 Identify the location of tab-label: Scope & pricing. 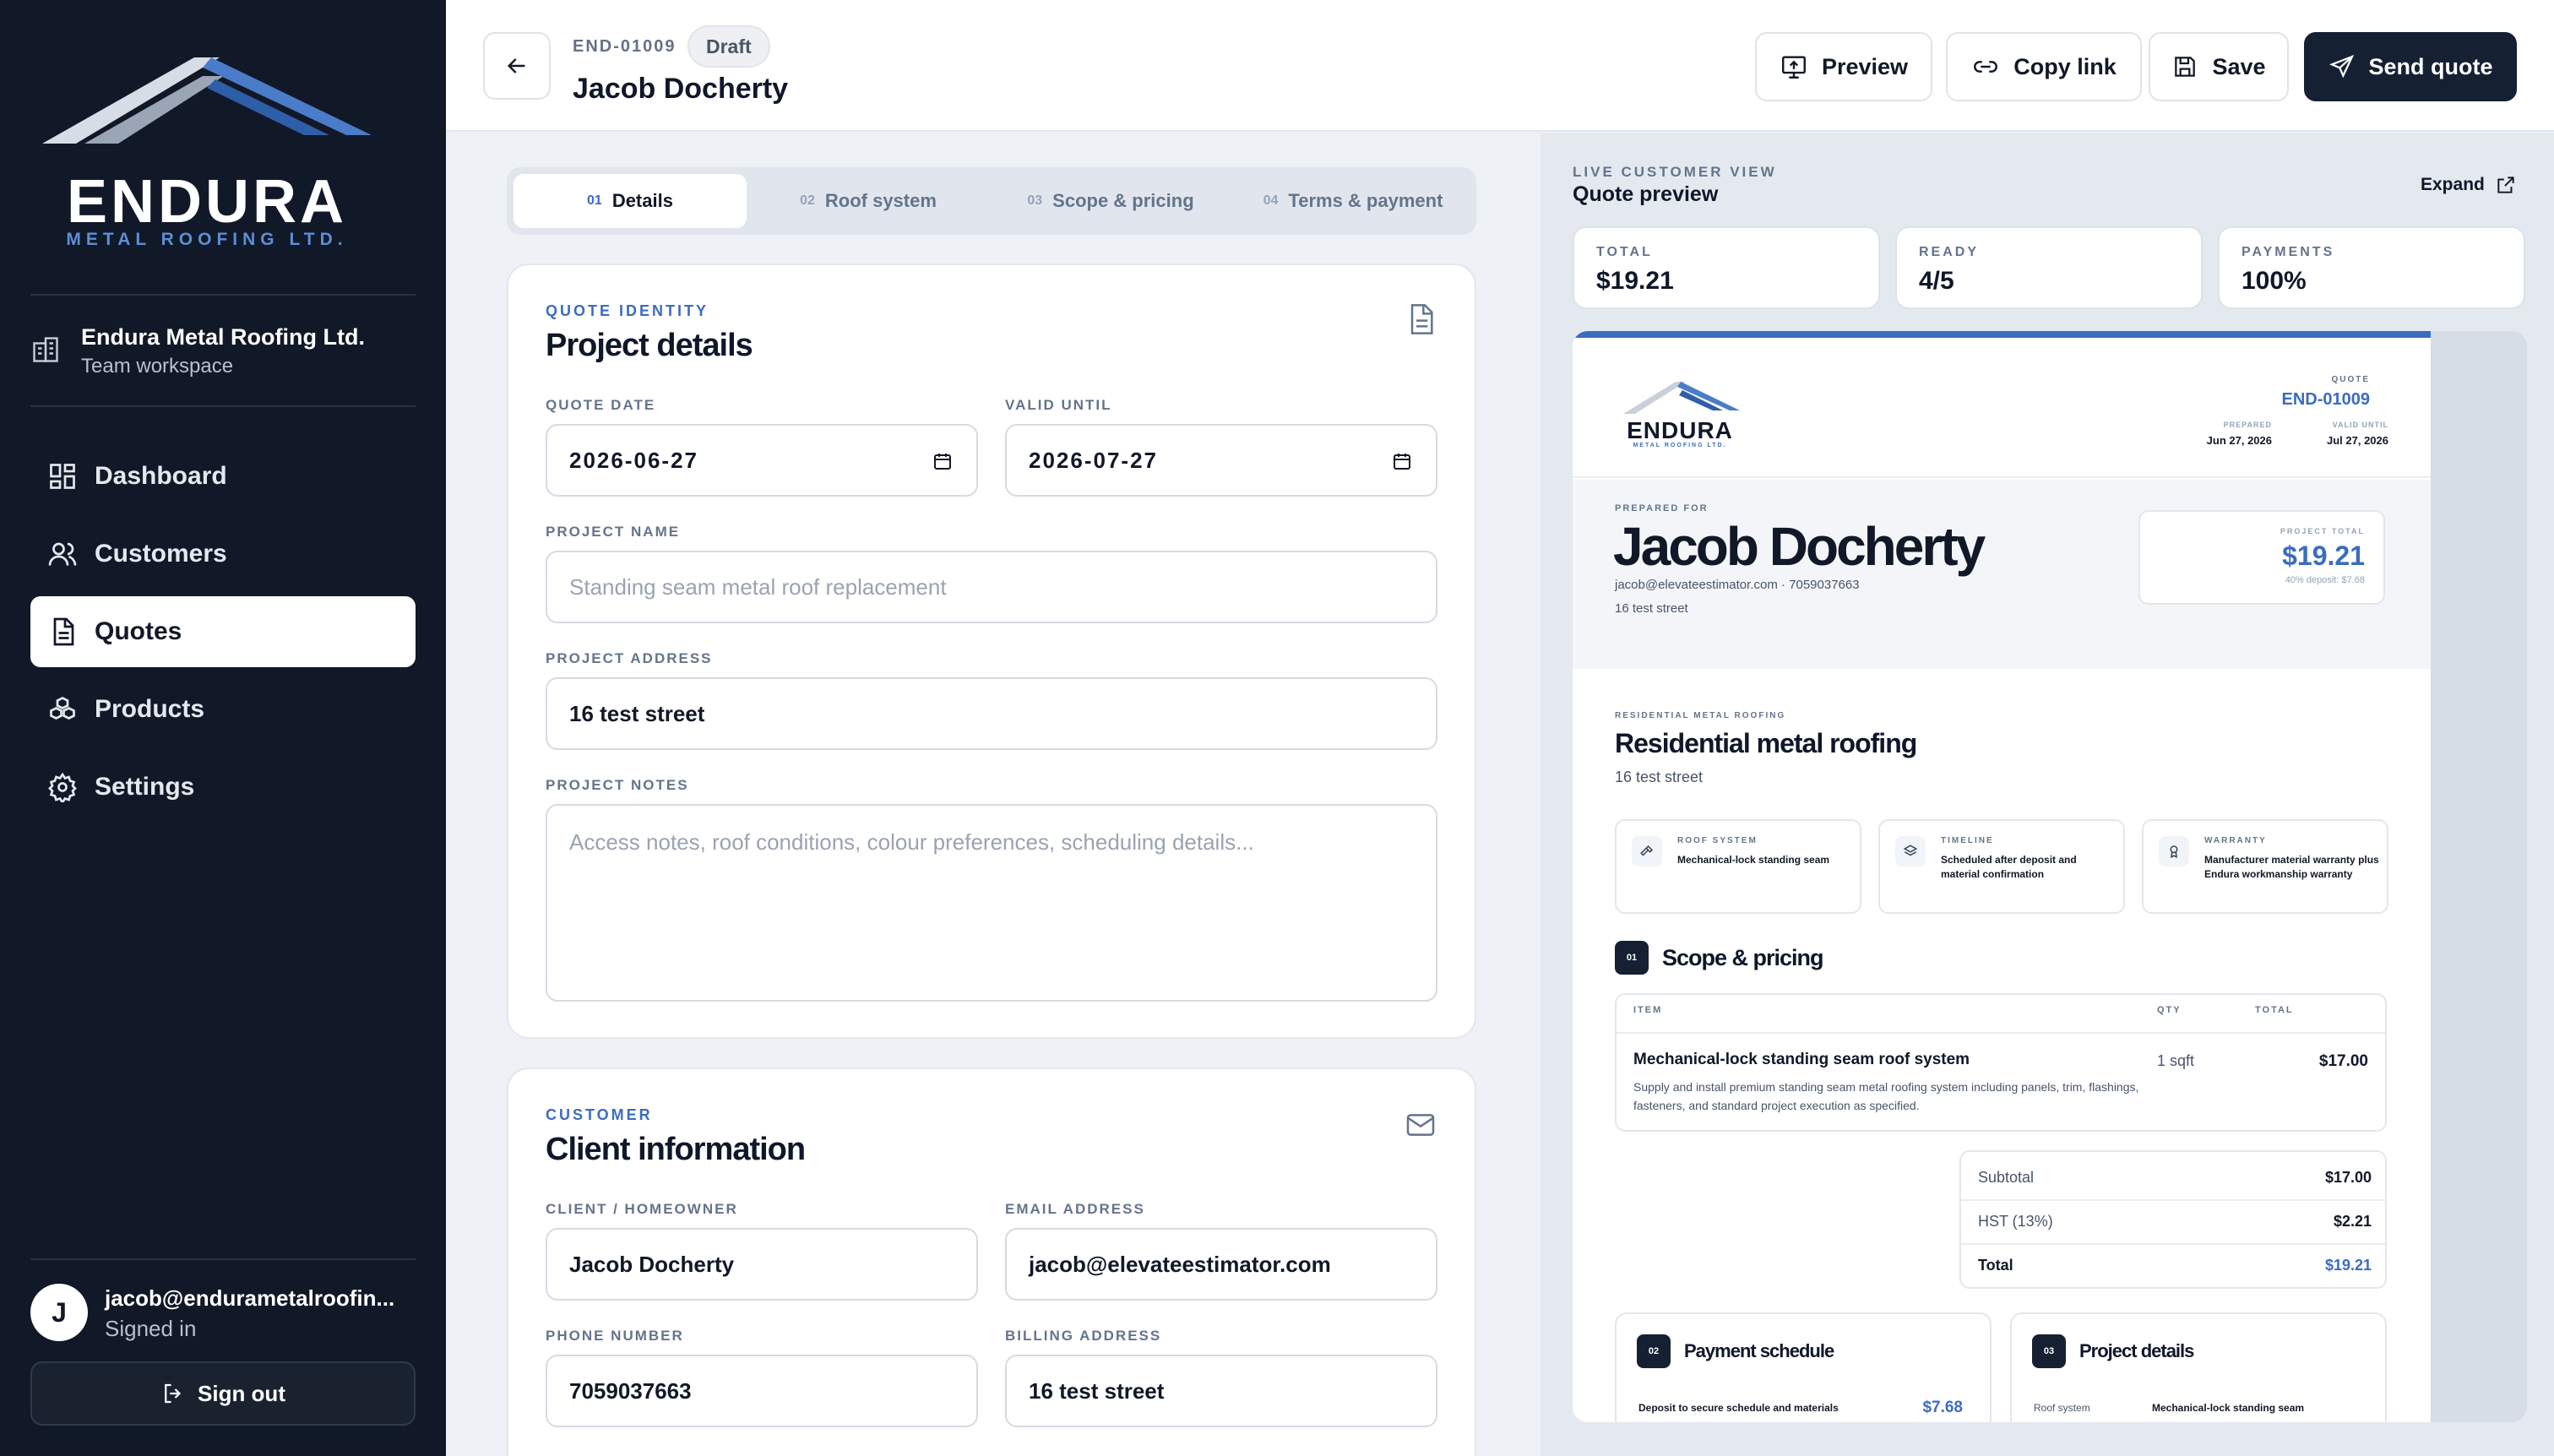
(1123, 201).